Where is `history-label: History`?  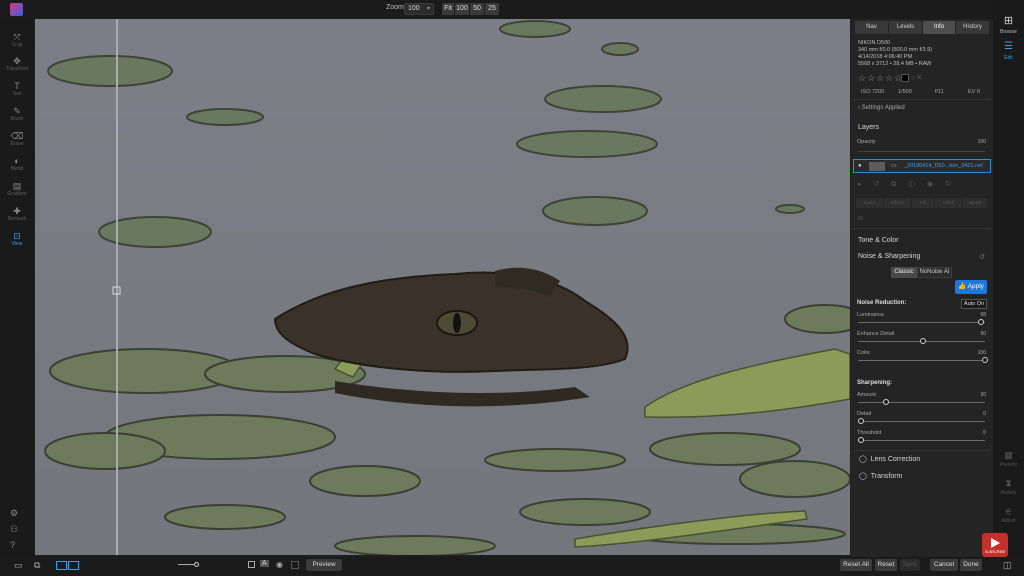
history-label: History is located at coordinates (1008, 493).